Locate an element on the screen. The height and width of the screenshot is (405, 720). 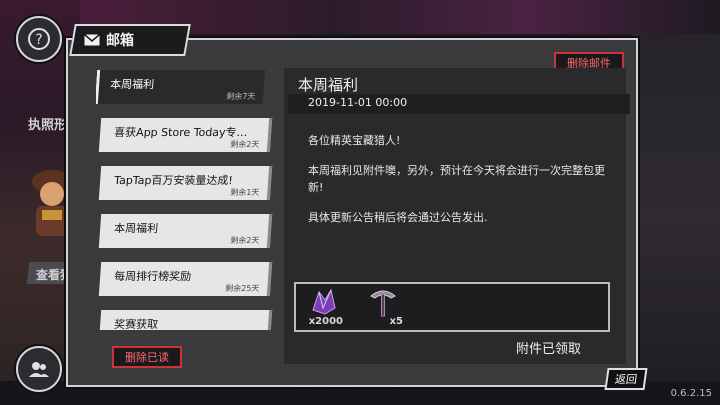
mailbox-title-tab: 邮箱 is located at coordinates (130, 40).